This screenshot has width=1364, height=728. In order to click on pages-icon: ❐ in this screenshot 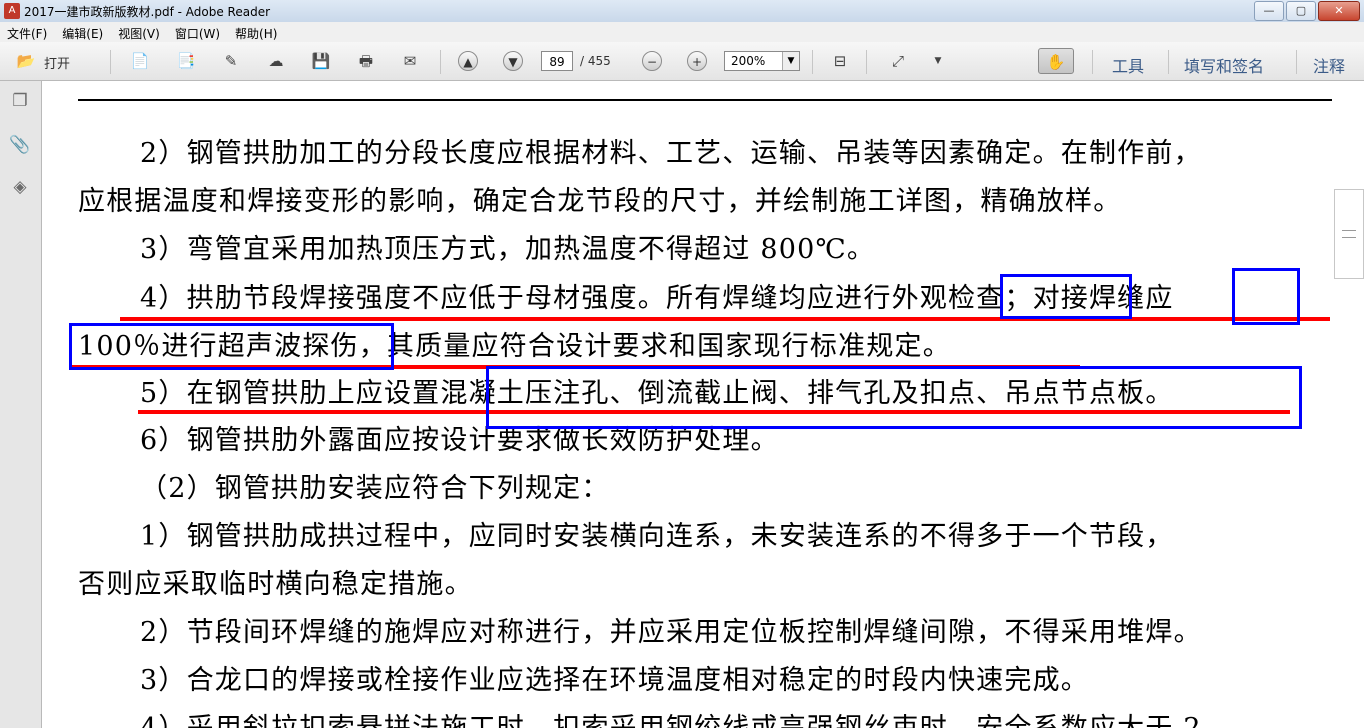, I will do `click(20, 101)`.